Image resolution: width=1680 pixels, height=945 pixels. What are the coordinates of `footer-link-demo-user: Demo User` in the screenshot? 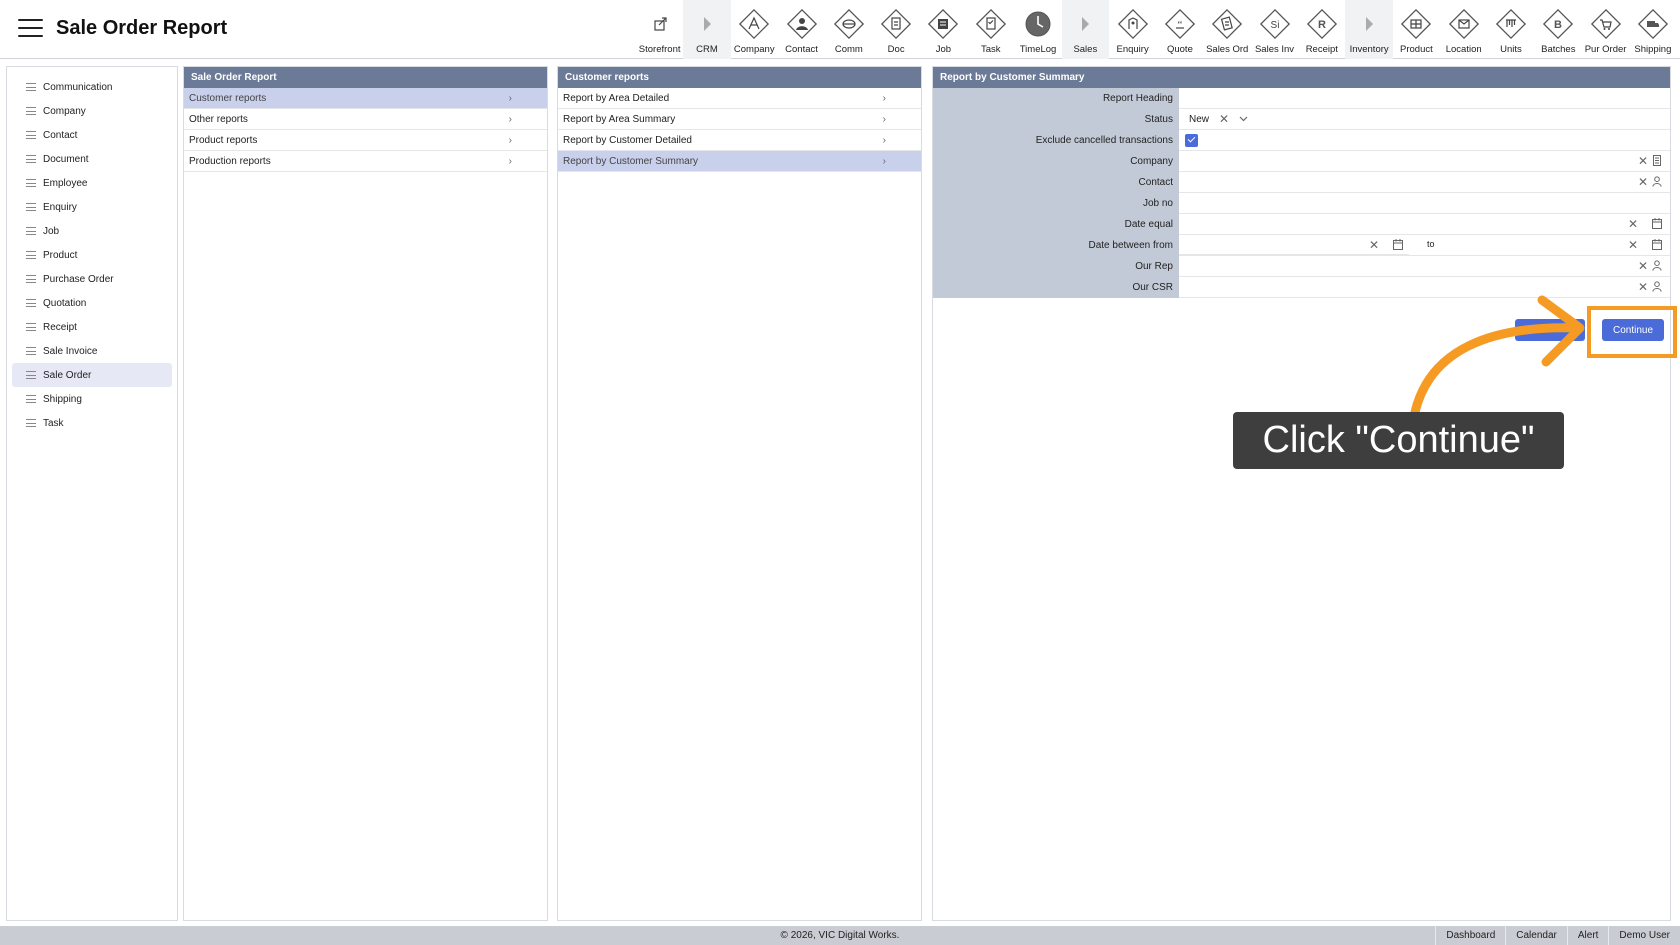 It's located at (1644, 935).